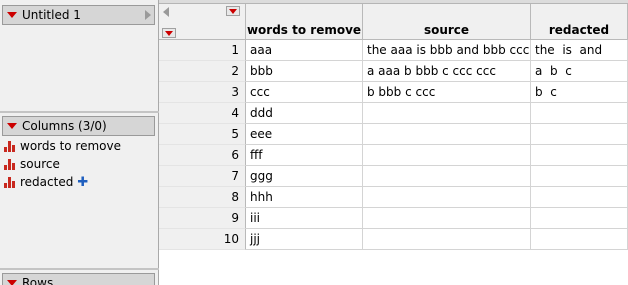  Describe the element at coordinates (579, 50) in the screenshot. I see `cell-redacted: the is and` at that location.